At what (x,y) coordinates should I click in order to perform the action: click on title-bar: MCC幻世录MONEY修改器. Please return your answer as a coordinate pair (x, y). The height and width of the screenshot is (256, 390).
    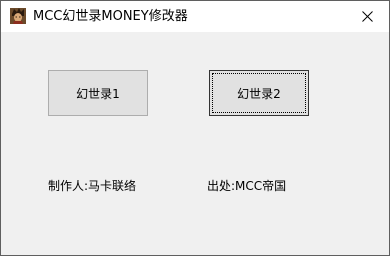
    Looking at the image, I should click on (195, 16).